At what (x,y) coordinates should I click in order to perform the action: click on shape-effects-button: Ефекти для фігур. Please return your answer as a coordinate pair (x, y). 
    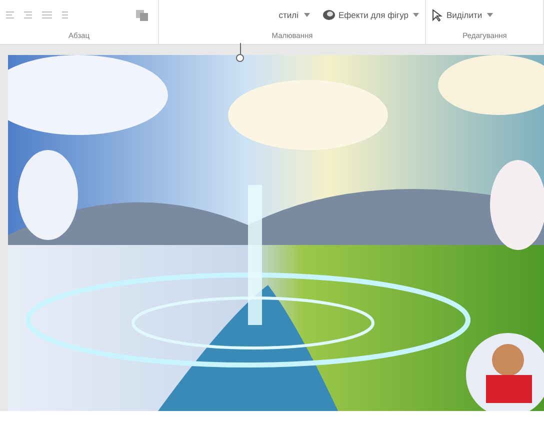
    Looking at the image, I should click on (371, 15).